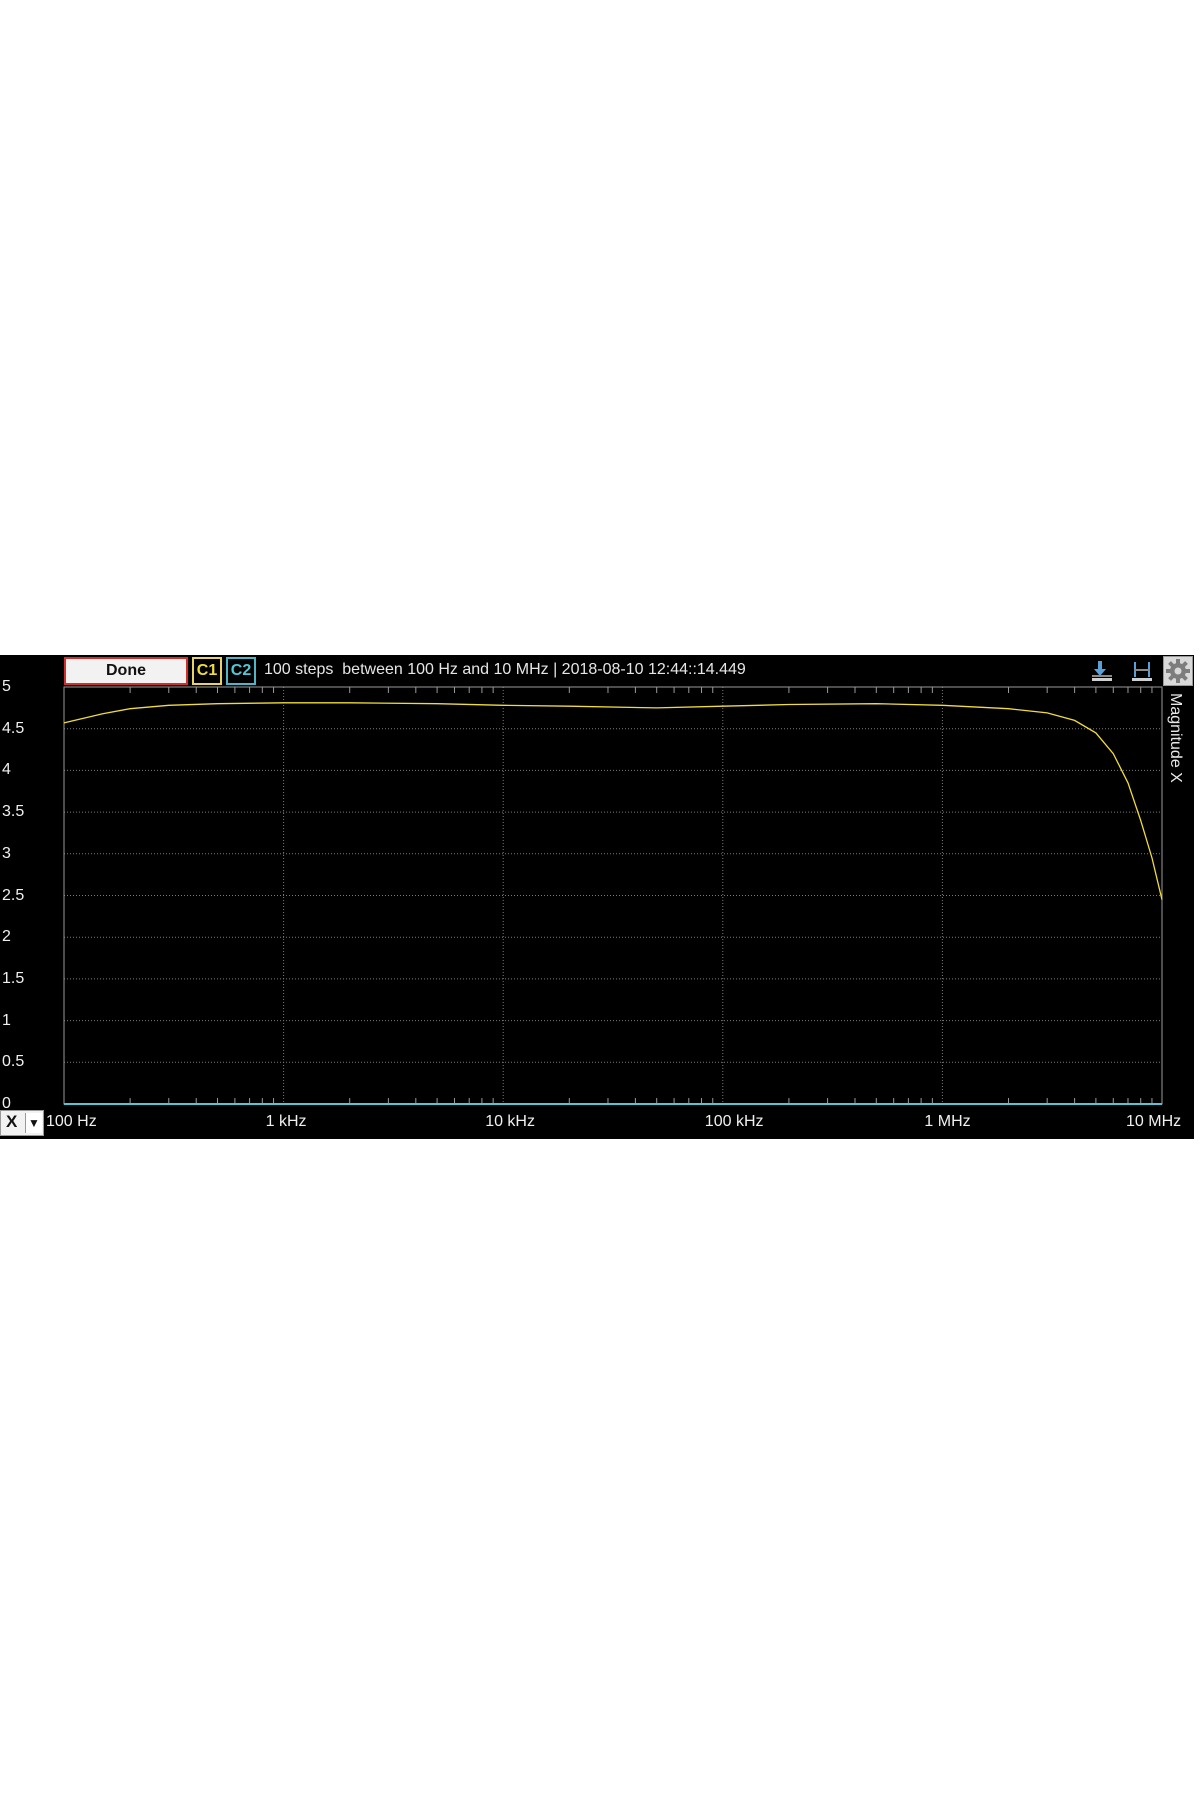  What do you see at coordinates (6, 686) in the screenshot?
I see `y-tick-label: 5` at bounding box center [6, 686].